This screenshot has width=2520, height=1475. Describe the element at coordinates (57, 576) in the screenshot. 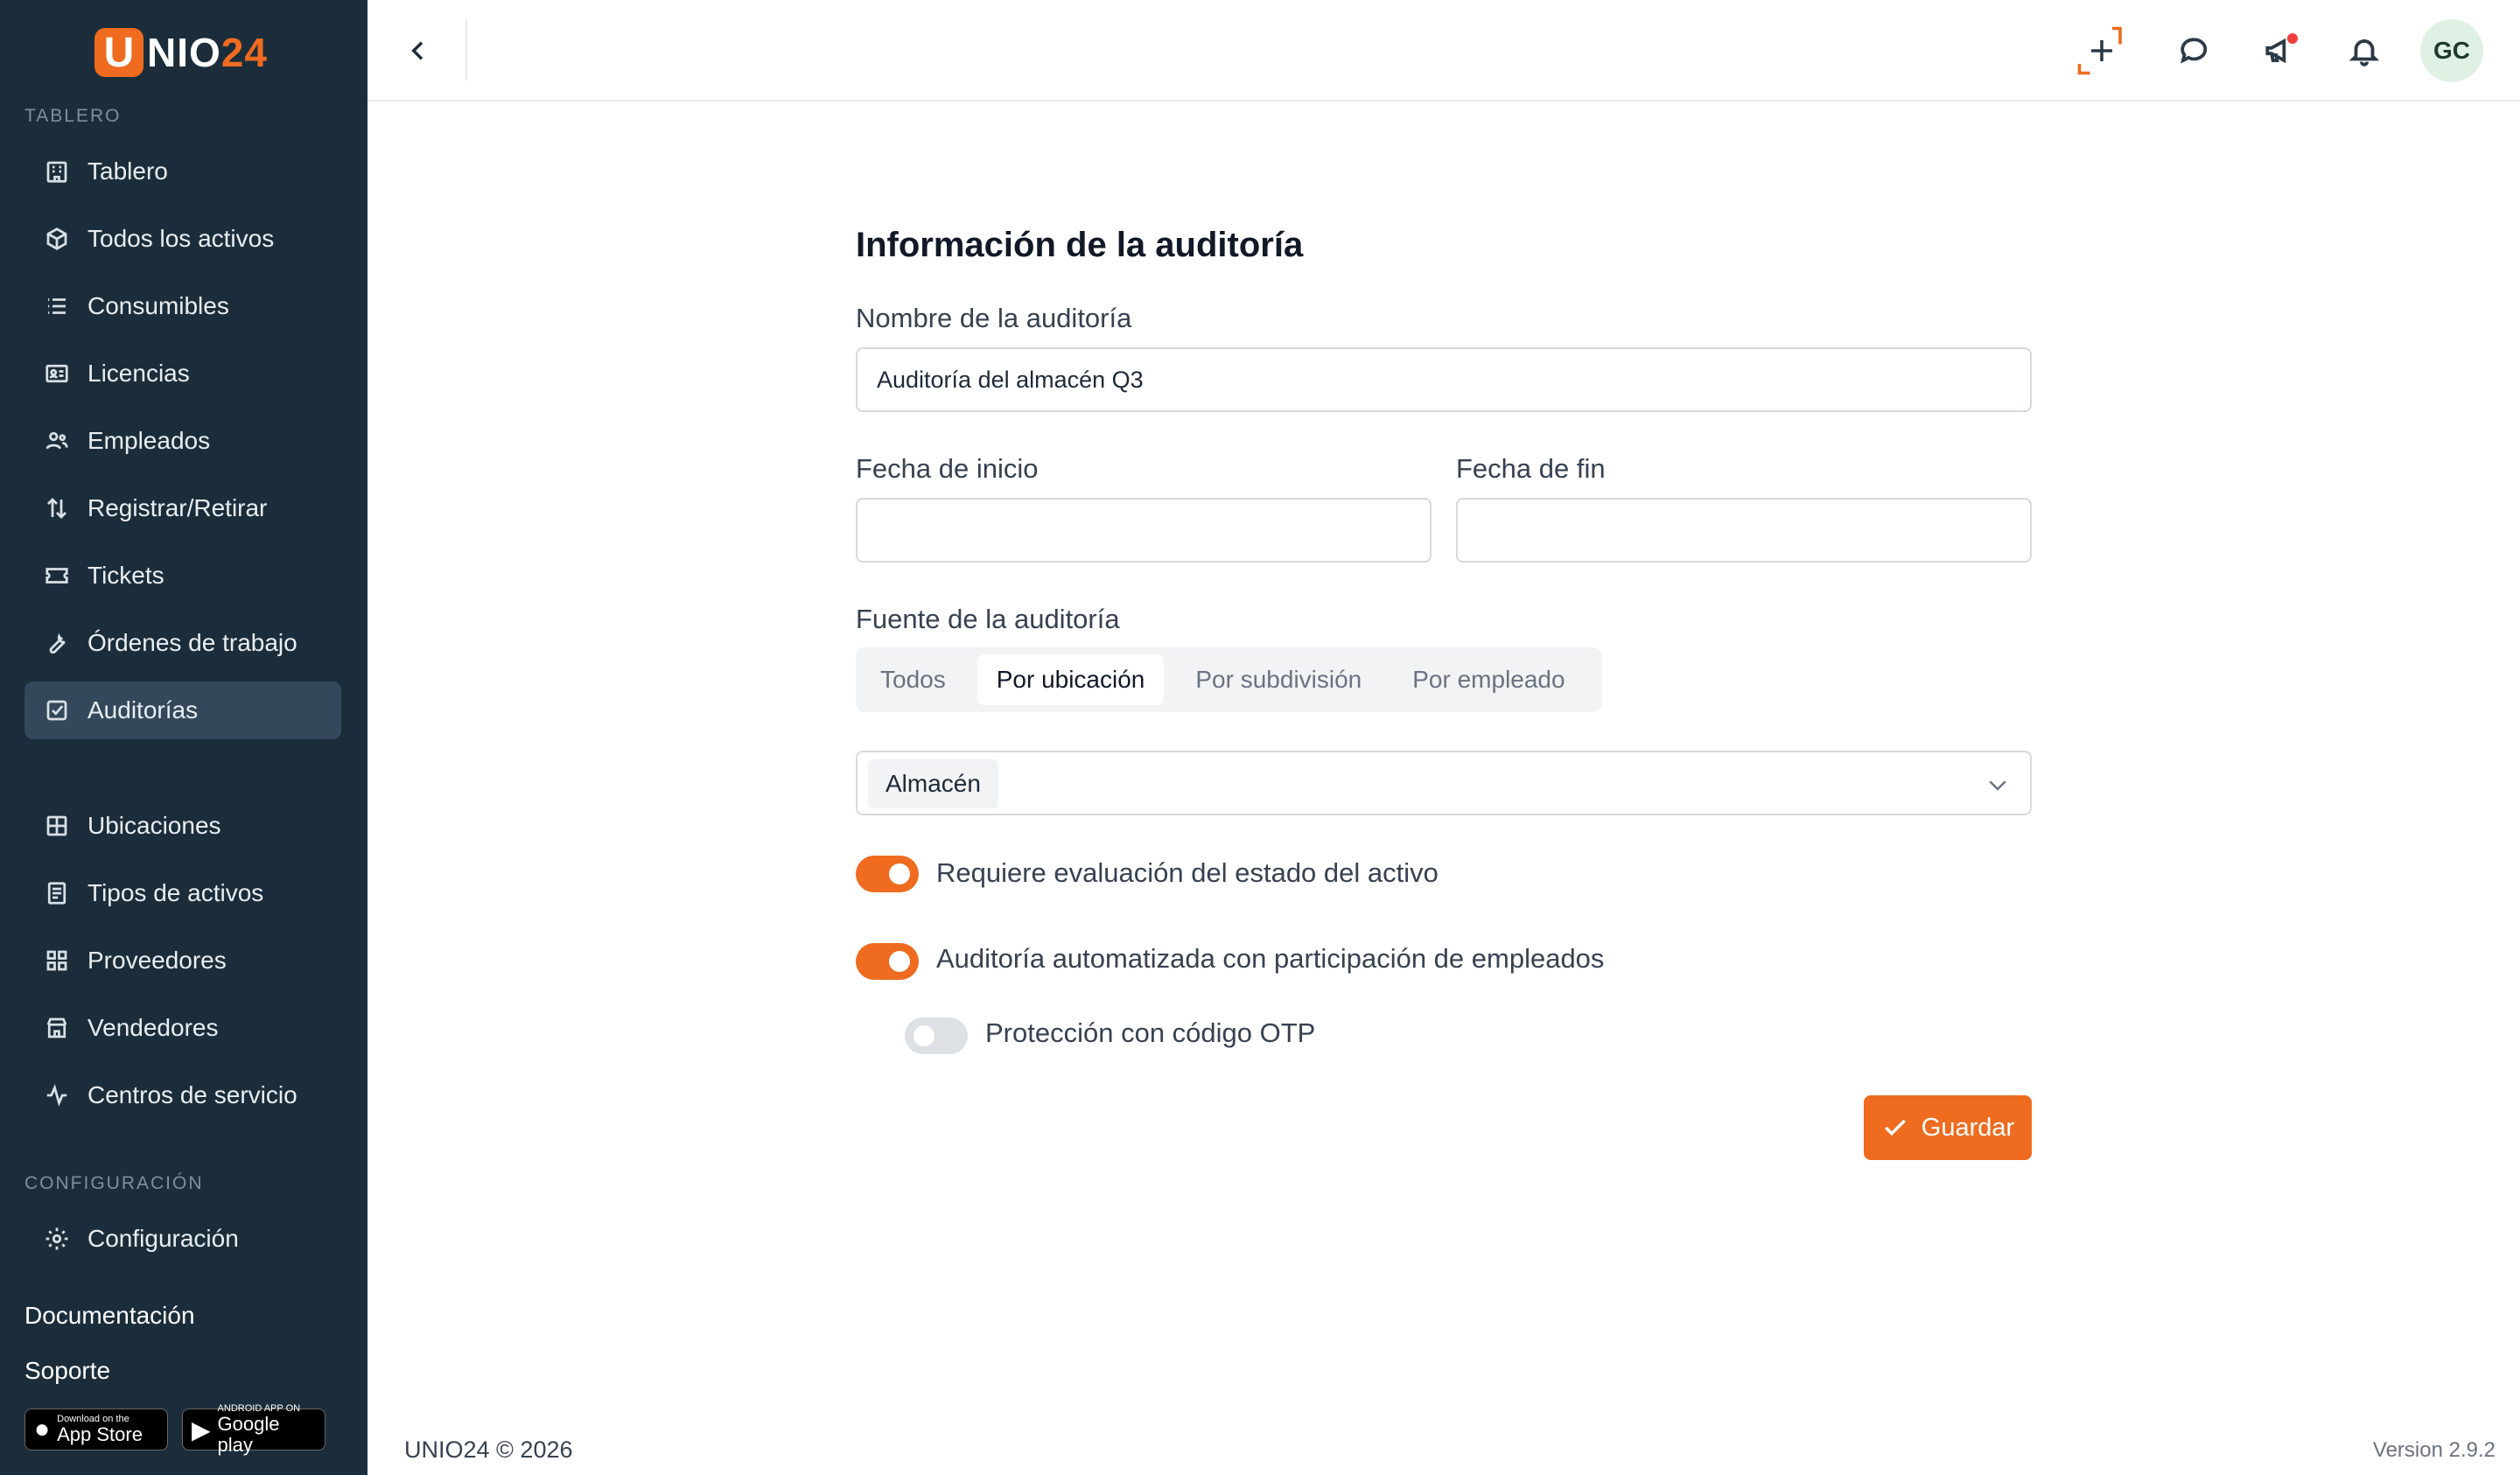

I see `ticket-icon` at that location.